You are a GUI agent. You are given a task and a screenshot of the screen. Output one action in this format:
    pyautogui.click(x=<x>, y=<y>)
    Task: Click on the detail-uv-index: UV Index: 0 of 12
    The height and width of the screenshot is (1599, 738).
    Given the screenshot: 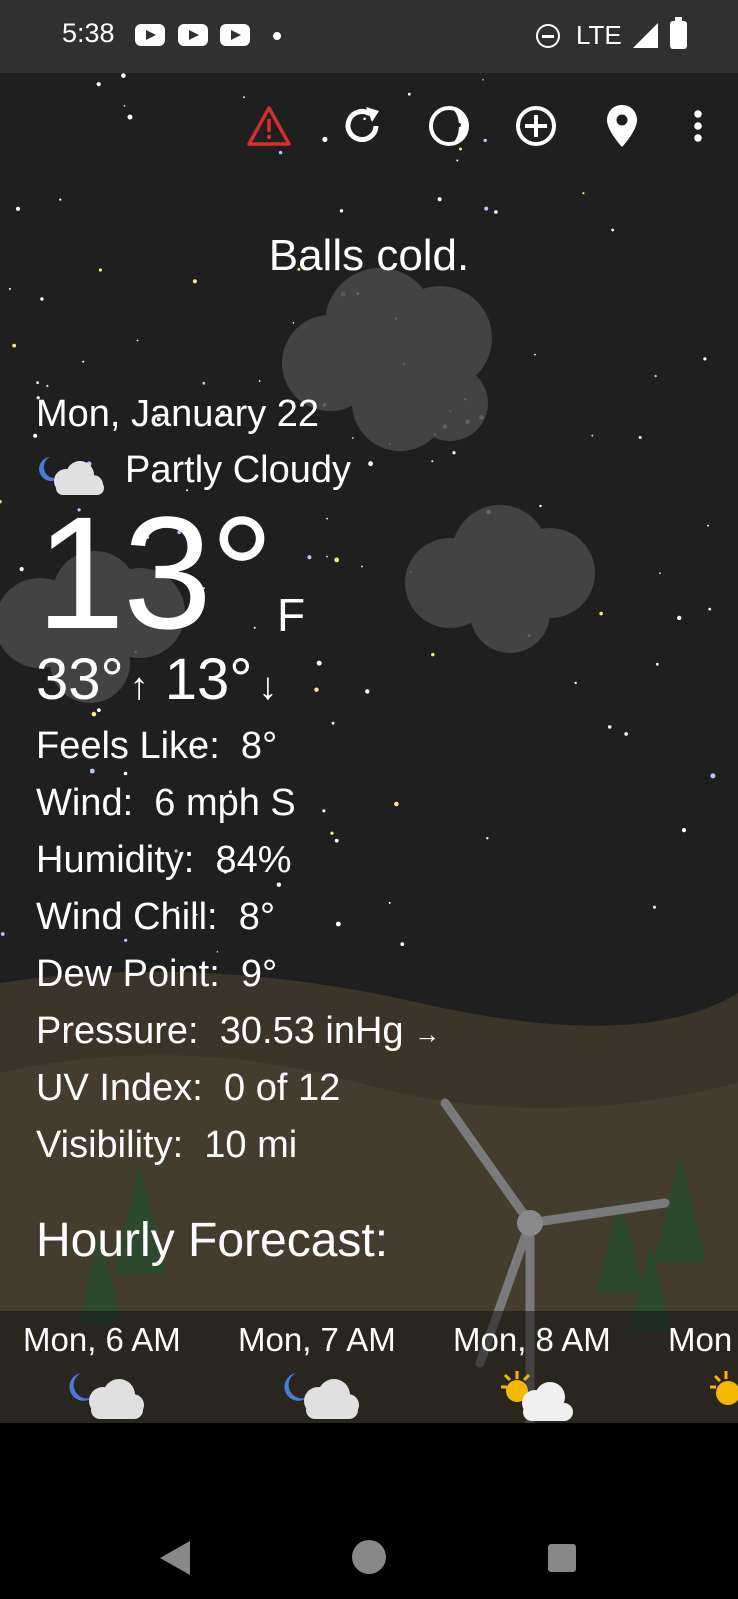 What is the action you would take?
    pyautogui.click(x=188, y=1088)
    